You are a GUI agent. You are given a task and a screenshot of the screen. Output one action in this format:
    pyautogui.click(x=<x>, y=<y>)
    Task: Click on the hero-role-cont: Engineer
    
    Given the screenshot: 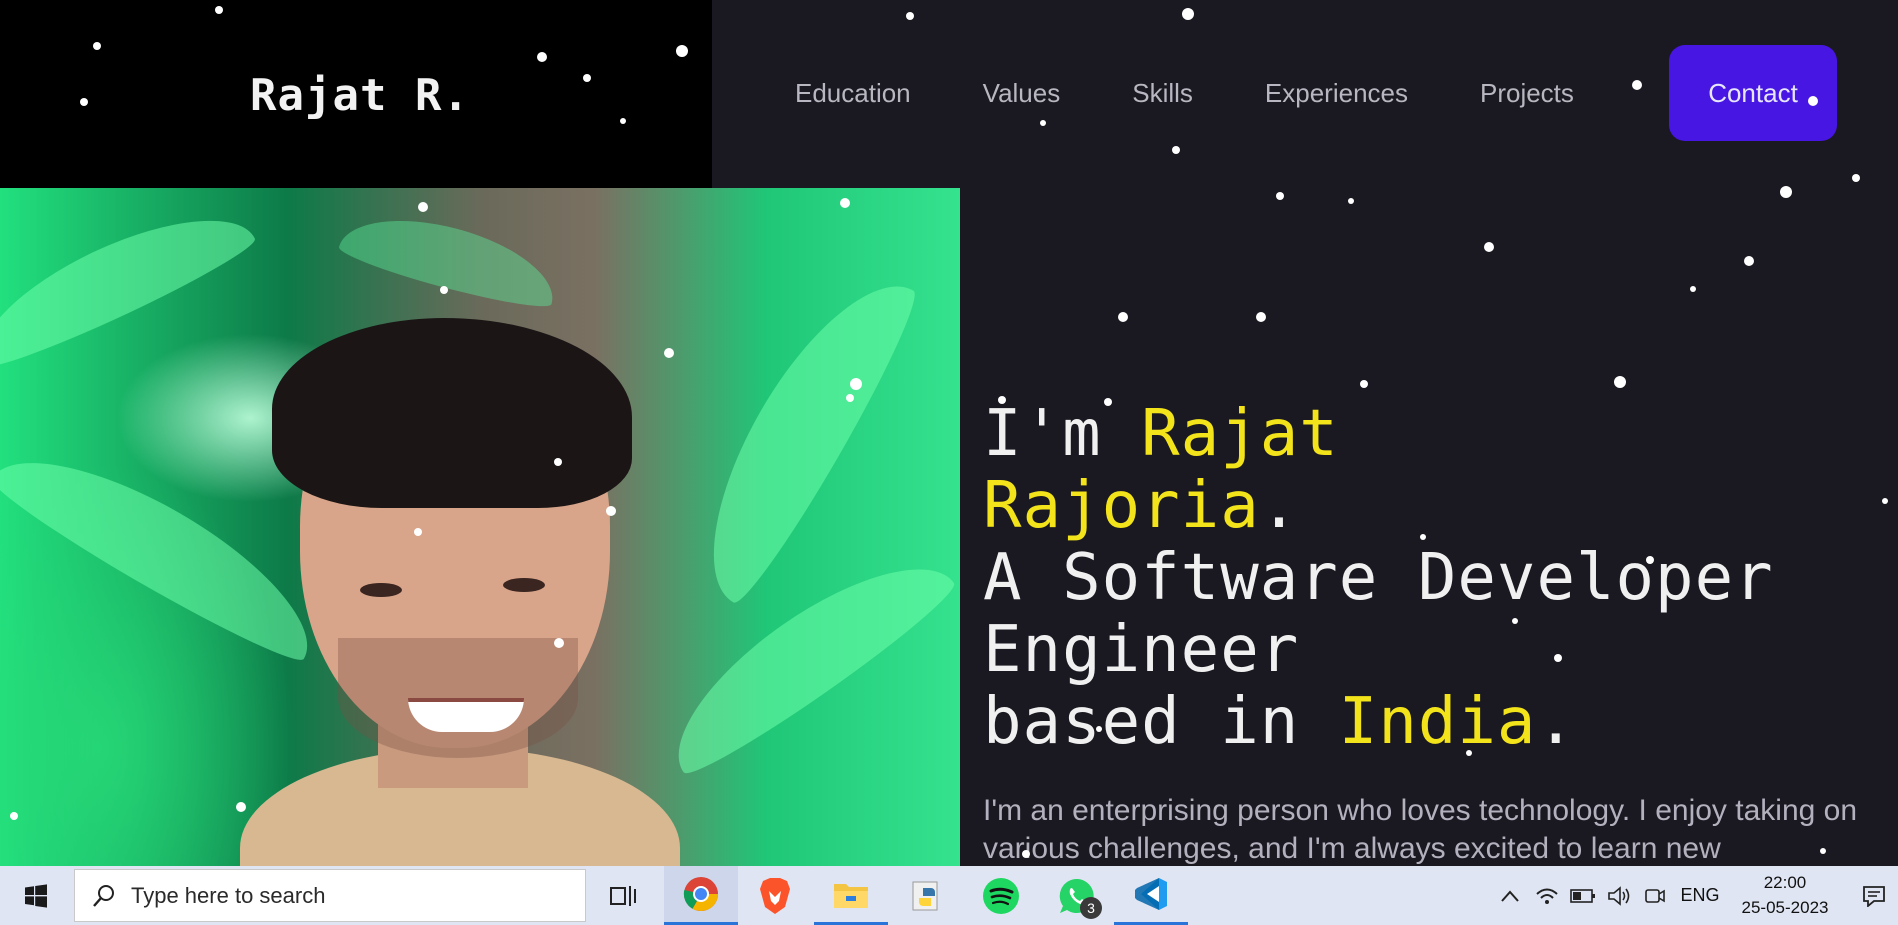 What is the action you would take?
    pyautogui.click(x=1141, y=650)
    